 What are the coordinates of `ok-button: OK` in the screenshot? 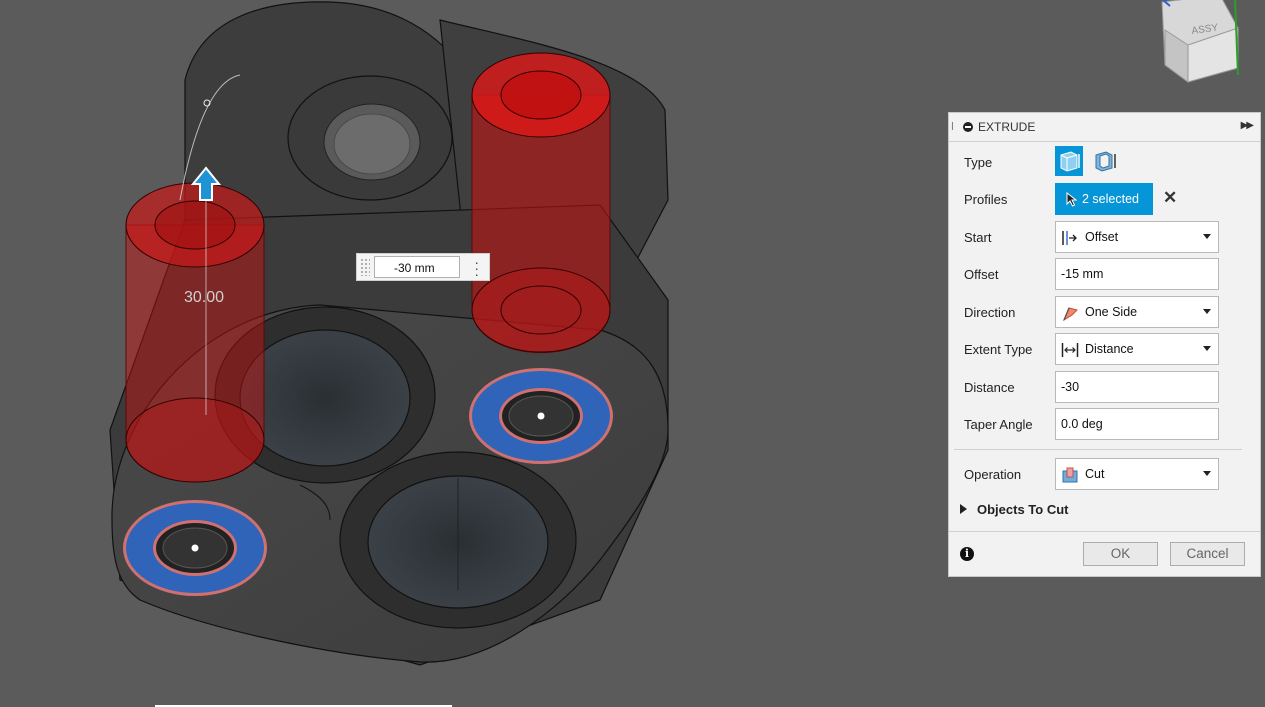 It's located at (1120, 554).